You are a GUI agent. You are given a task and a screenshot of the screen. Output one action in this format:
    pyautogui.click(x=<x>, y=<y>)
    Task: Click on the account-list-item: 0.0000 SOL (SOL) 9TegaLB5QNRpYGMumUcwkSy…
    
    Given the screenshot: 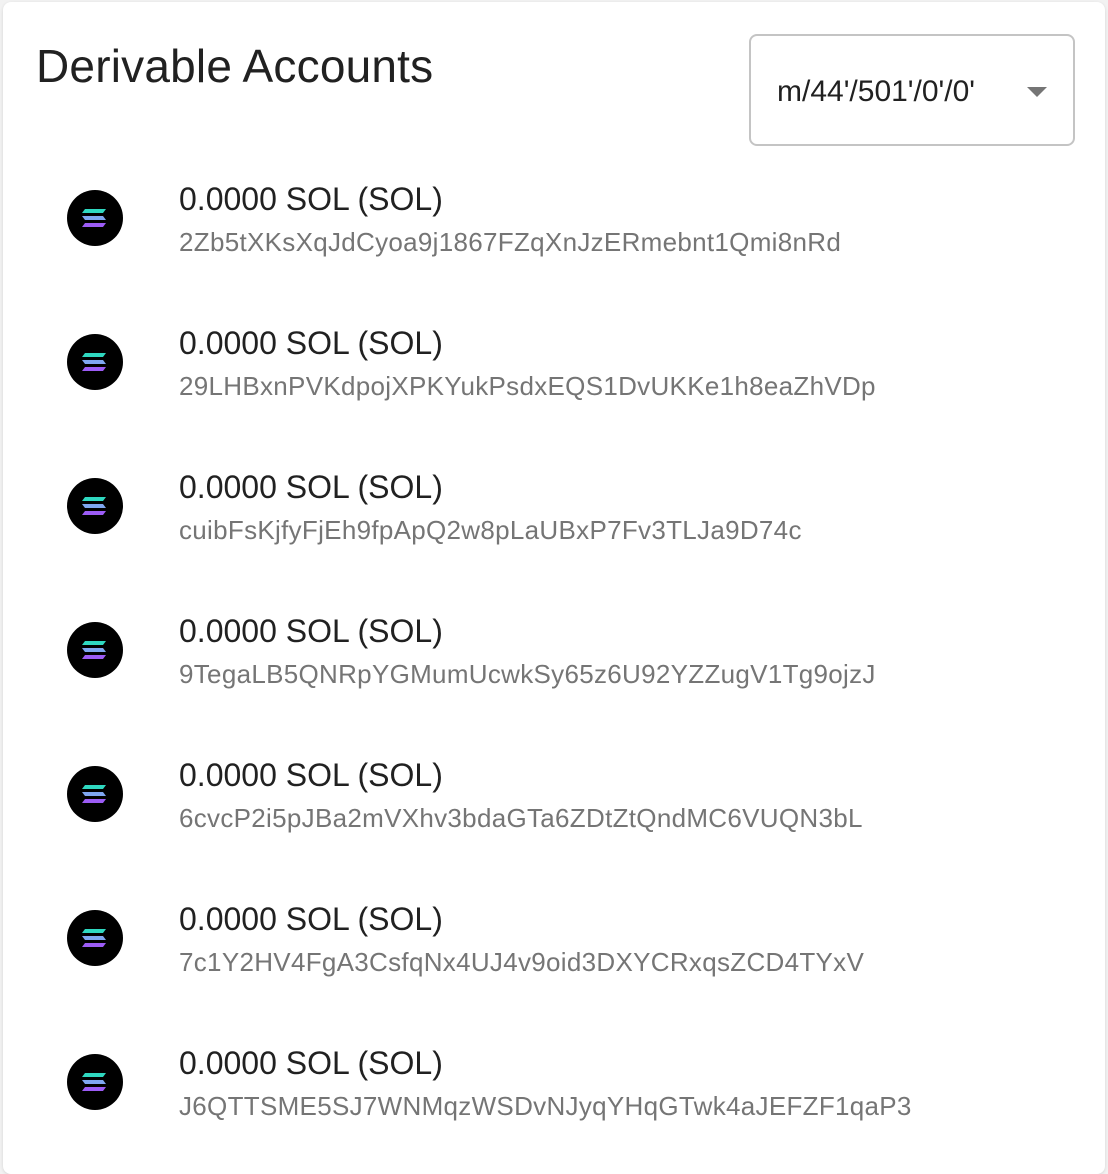 What is the action you would take?
    pyautogui.click(x=554, y=650)
    